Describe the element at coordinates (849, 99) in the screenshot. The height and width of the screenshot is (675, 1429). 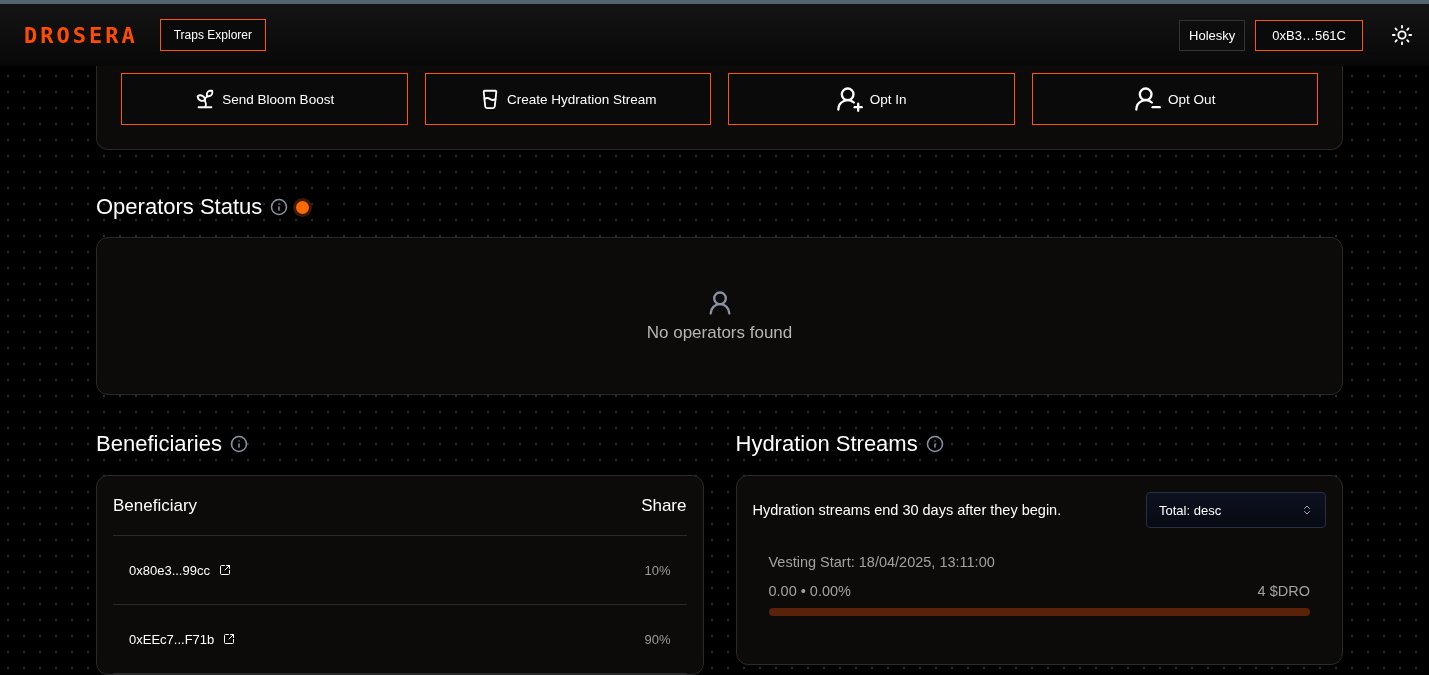
I see `user-plus-icon` at that location.